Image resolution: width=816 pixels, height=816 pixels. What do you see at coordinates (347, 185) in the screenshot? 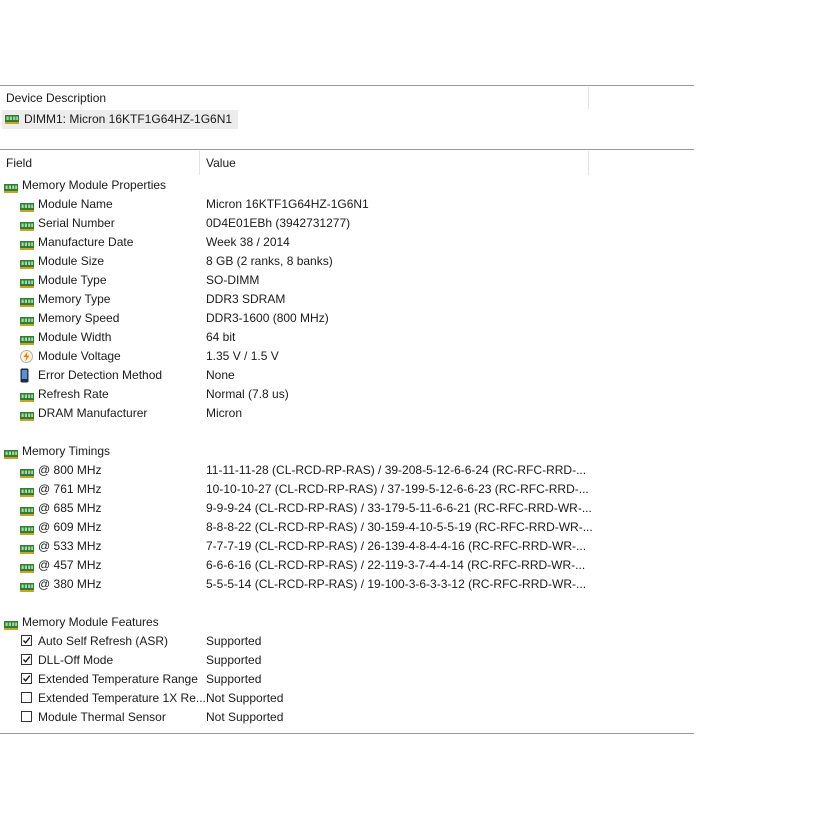
I see `group-header-properties: Memory Module Properties` at bounding box center [347, 185].